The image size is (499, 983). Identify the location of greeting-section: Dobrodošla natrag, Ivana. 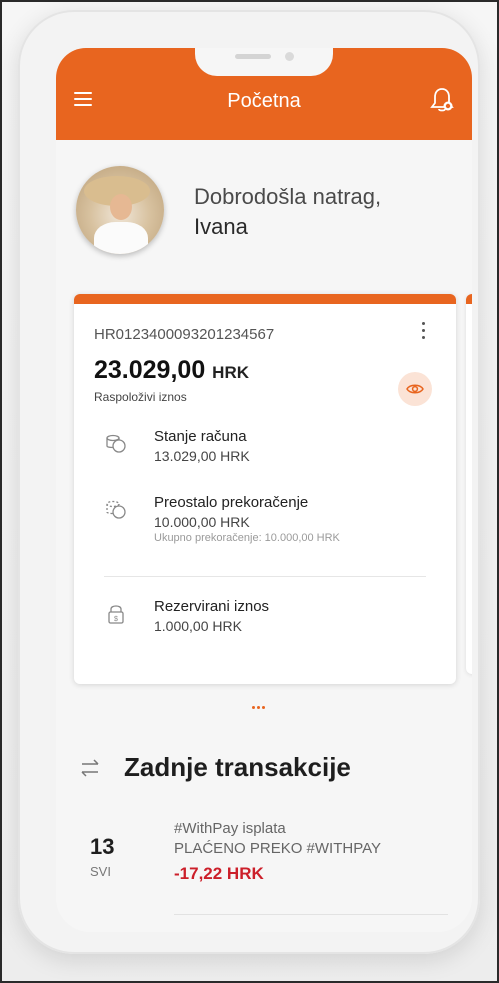
(271, 211).